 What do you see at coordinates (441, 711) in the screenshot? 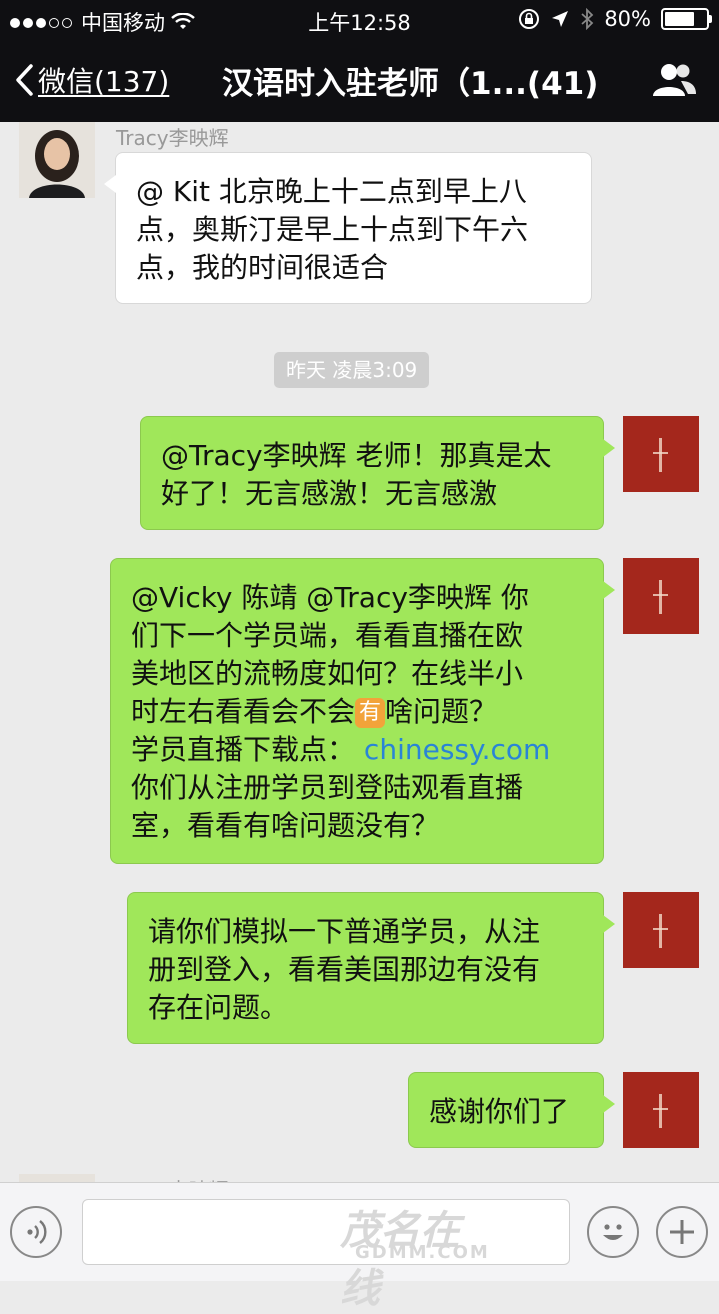
I see `message-text: 啥问题？` at bounding box center [441, 711].